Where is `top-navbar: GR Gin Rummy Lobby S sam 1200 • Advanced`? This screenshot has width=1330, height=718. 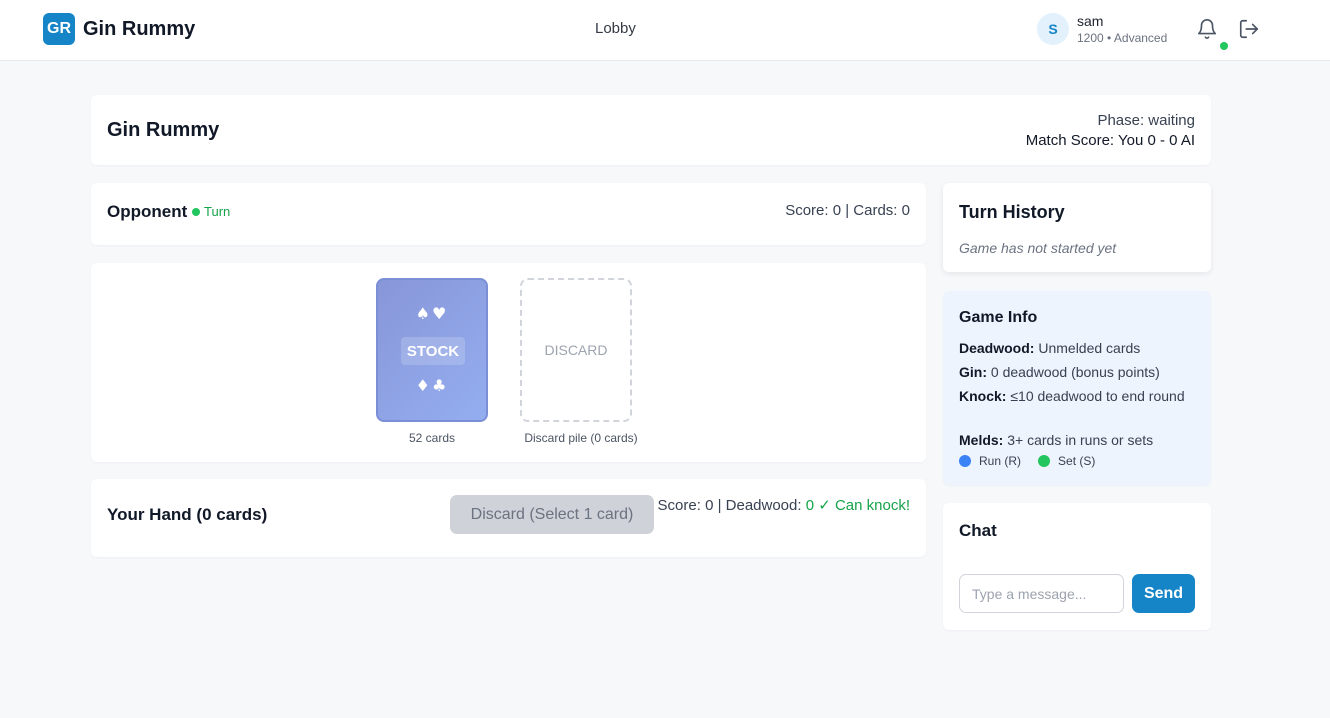 top-navbar: GR Gin Rummy Lobby S sam 1200 • Advanced is located at coordinates (665, 30).